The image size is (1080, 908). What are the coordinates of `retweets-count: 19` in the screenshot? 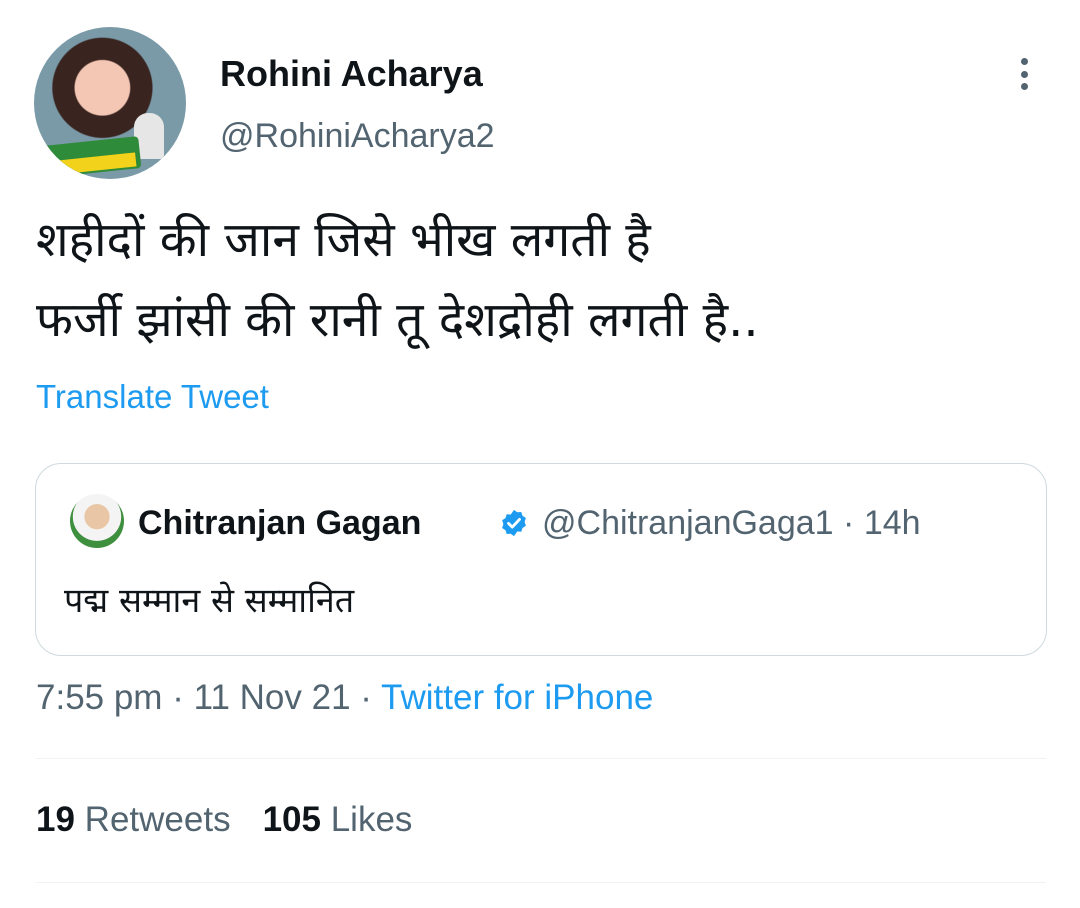 It's located at (55, 819).